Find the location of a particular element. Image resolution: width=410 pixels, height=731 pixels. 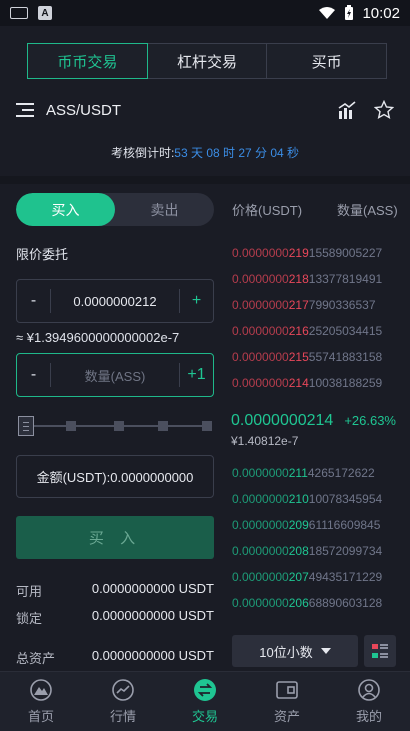

nav-assets: 资产 is located at coordinates (287, 701).